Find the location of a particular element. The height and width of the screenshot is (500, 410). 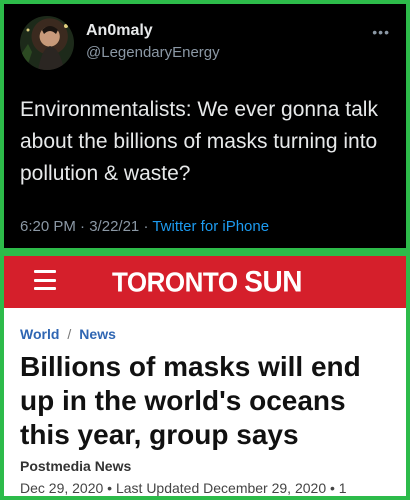

logo-text-toronto: TORONTO is located at coordinates (175, 282).